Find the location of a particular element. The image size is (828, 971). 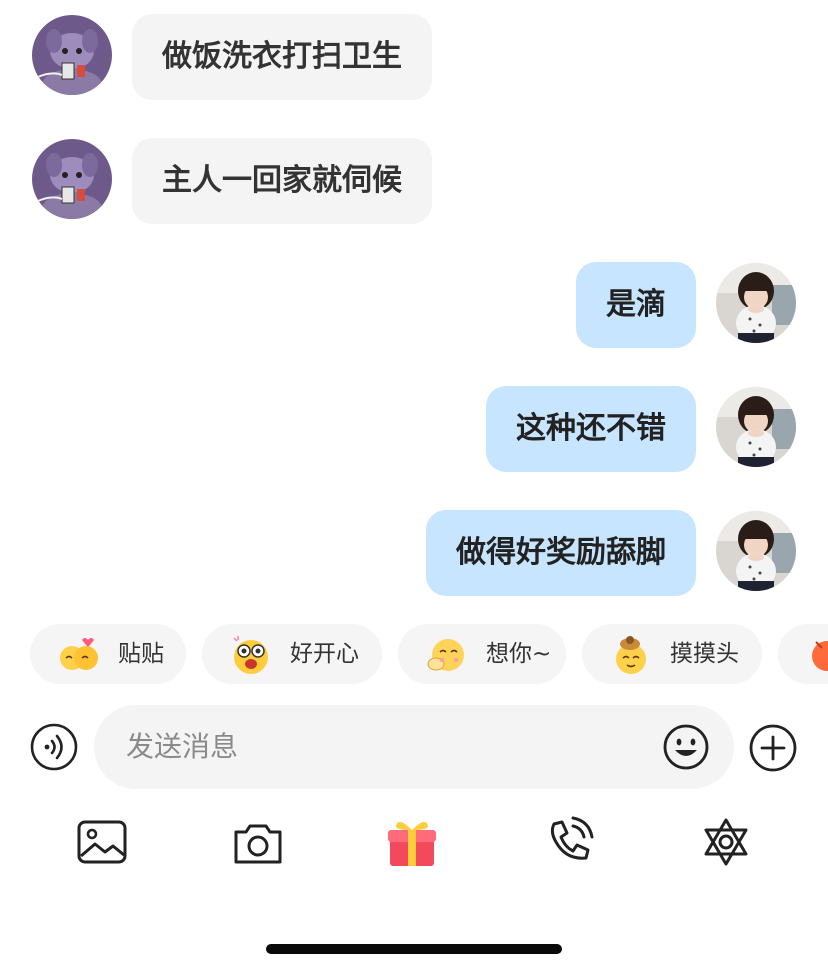

message-input-box: 发送消息 is located at coordinates (414, 747).